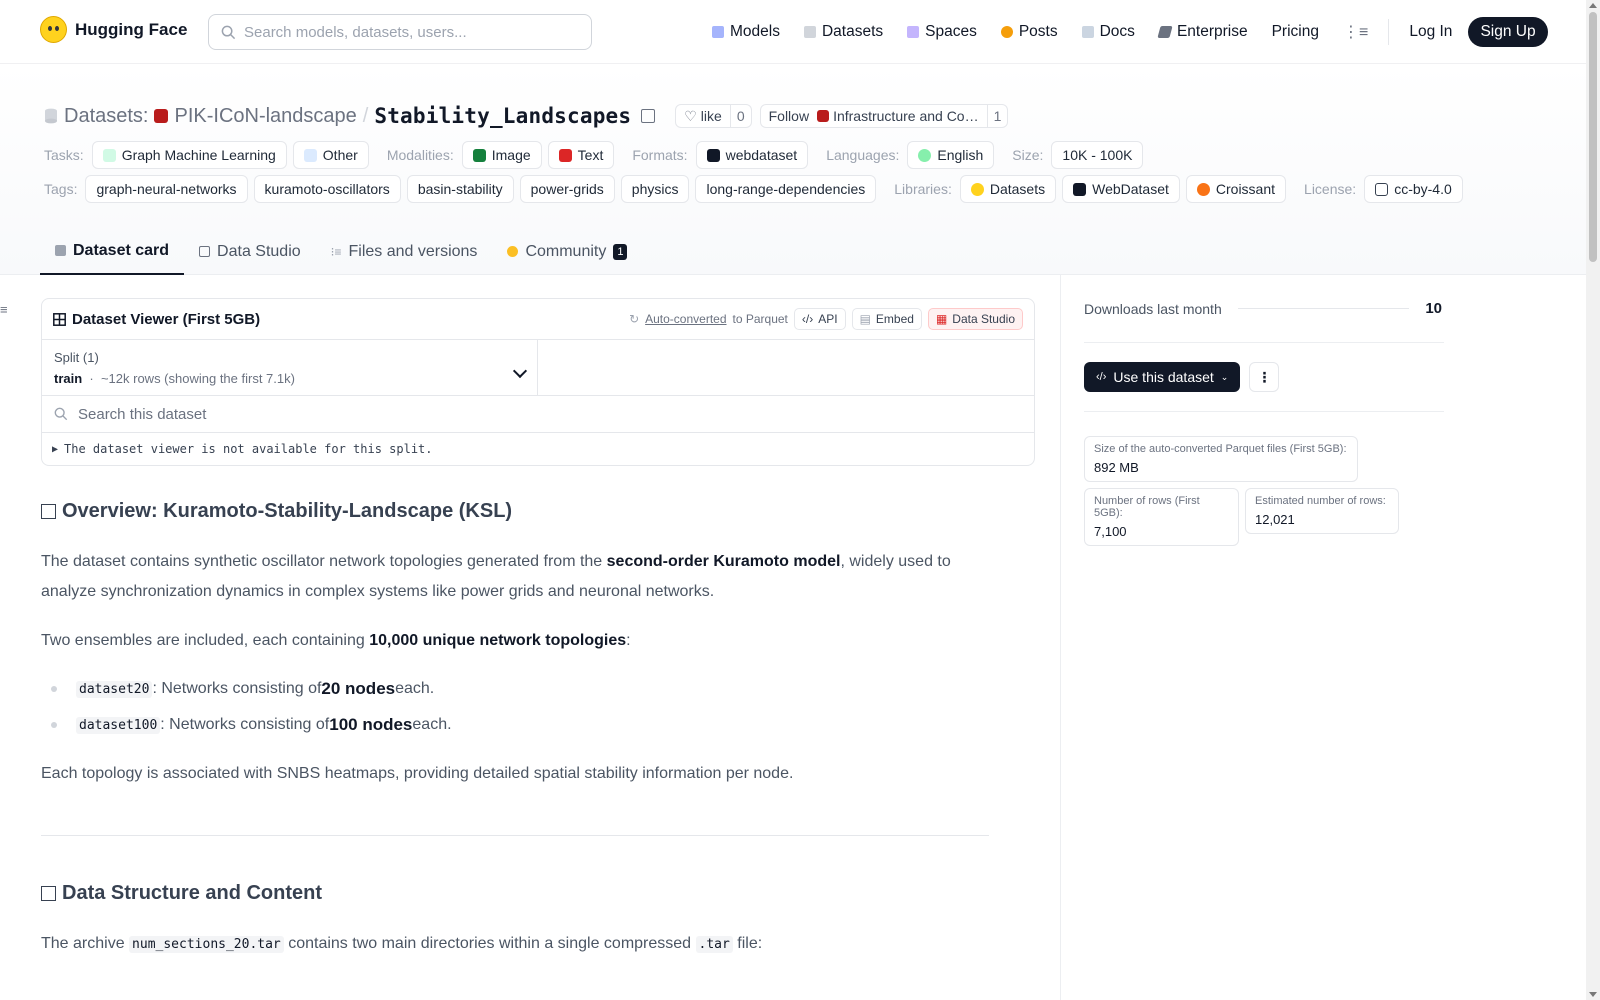  I want to click on brand-logo: Hugging Face, so click(113, 29).